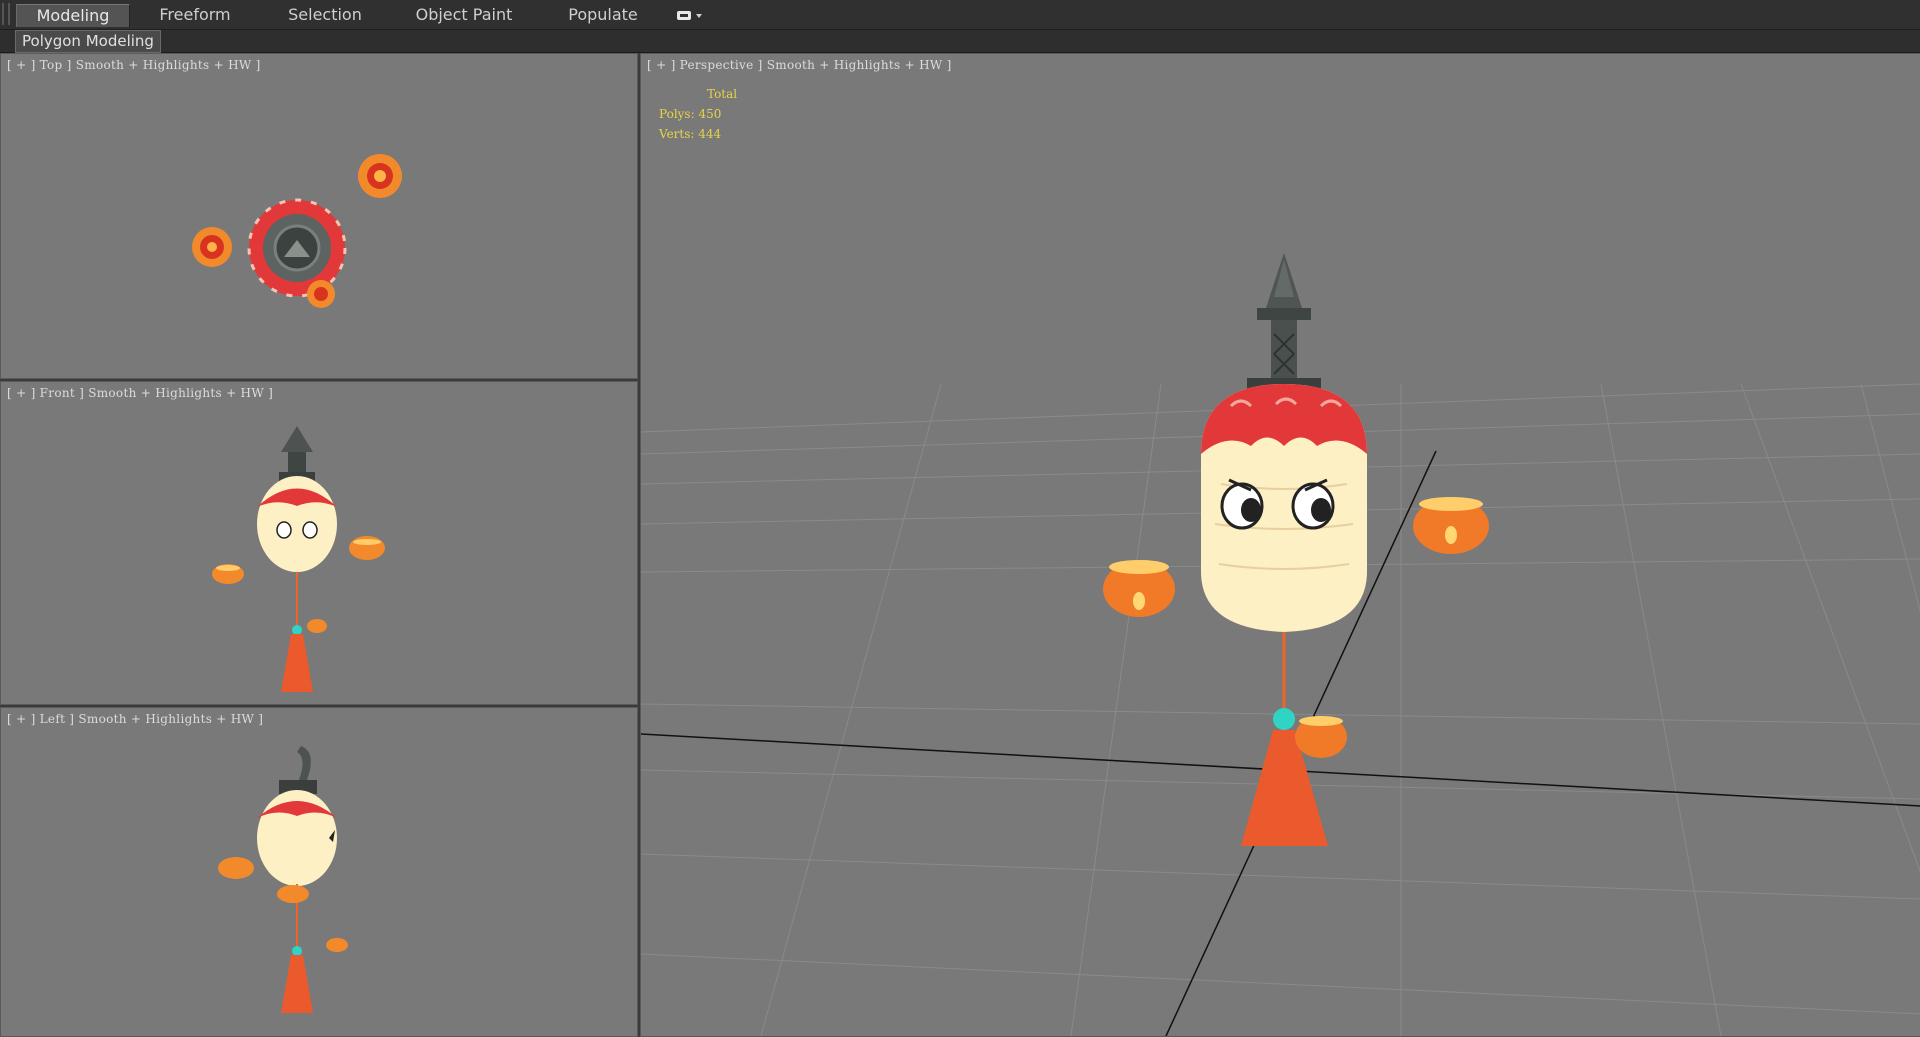 This screenshot has height=1037, width=1920. Describe the element at coordinates (691, 15) in the screenshot. I see `toggle-ribbon-dropdown-icon` at that location.